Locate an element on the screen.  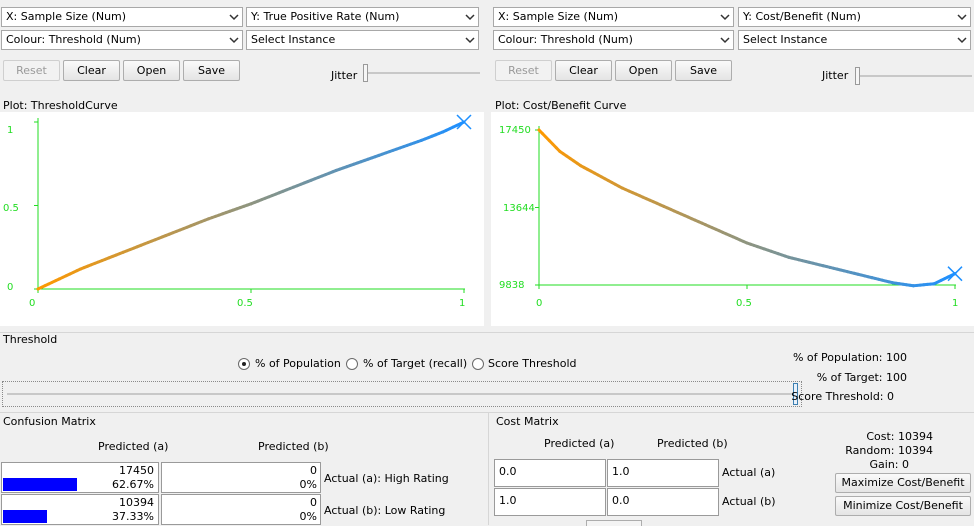
x-axis-select-label: X: Sample Size (Num) is located at coordinates (66, 16).